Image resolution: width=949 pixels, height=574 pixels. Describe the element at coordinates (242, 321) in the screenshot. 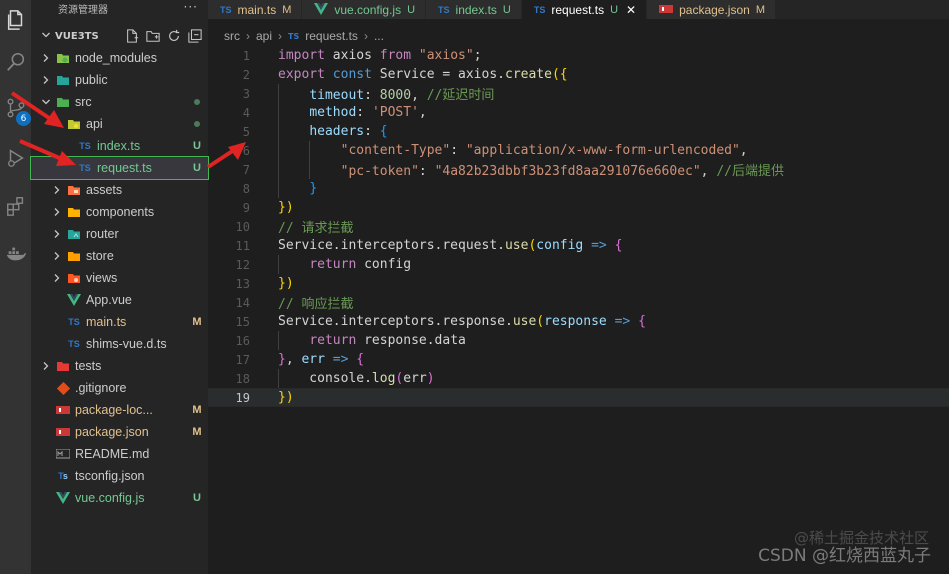

I see `line-number: 15` at that location.